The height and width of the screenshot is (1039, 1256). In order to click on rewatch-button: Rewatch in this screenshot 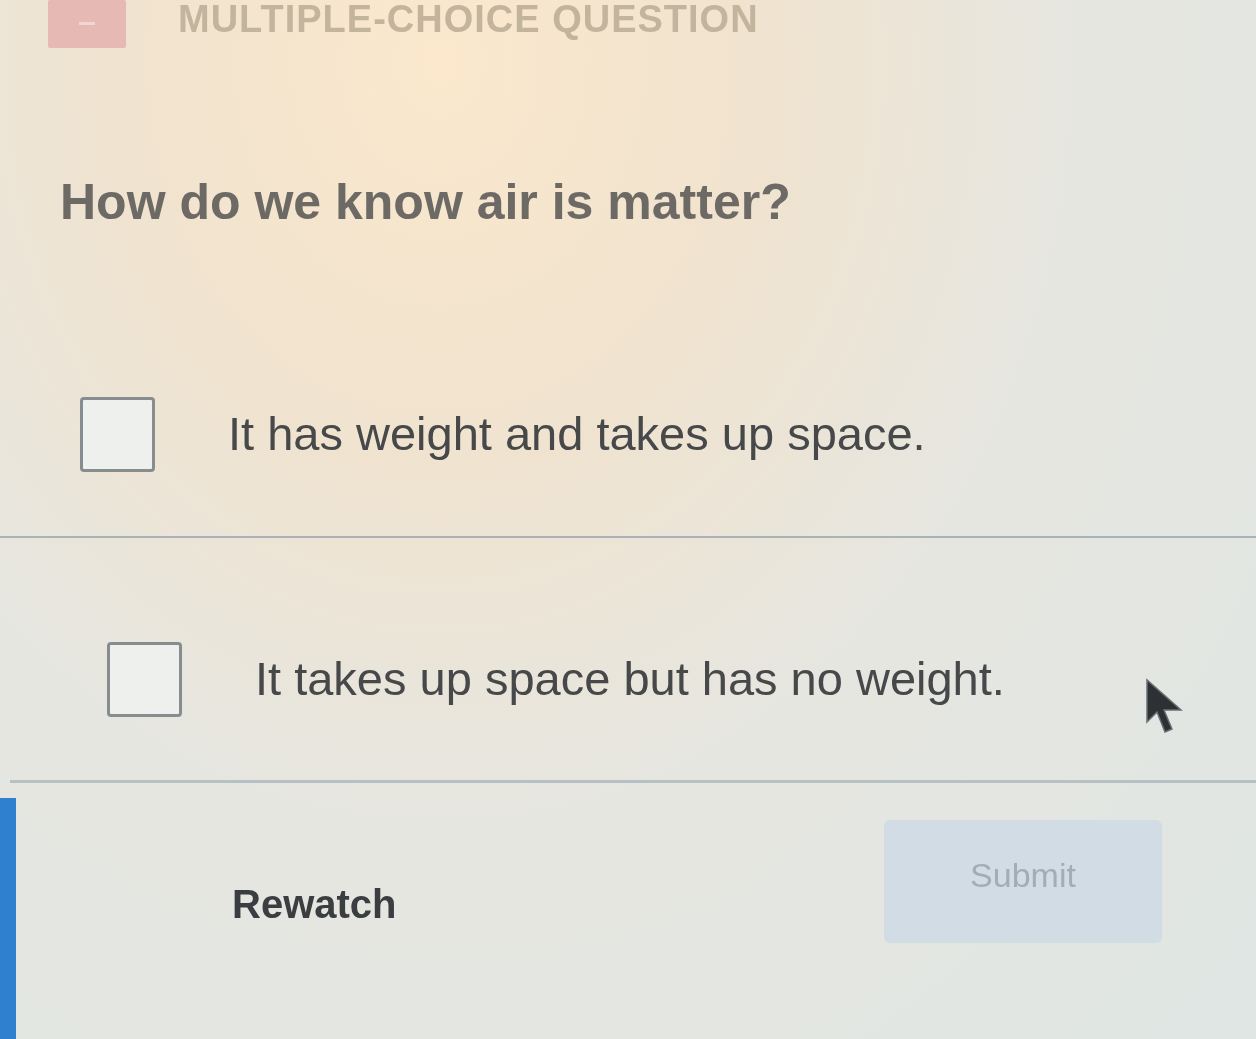, I will do `click(314, 904)`.